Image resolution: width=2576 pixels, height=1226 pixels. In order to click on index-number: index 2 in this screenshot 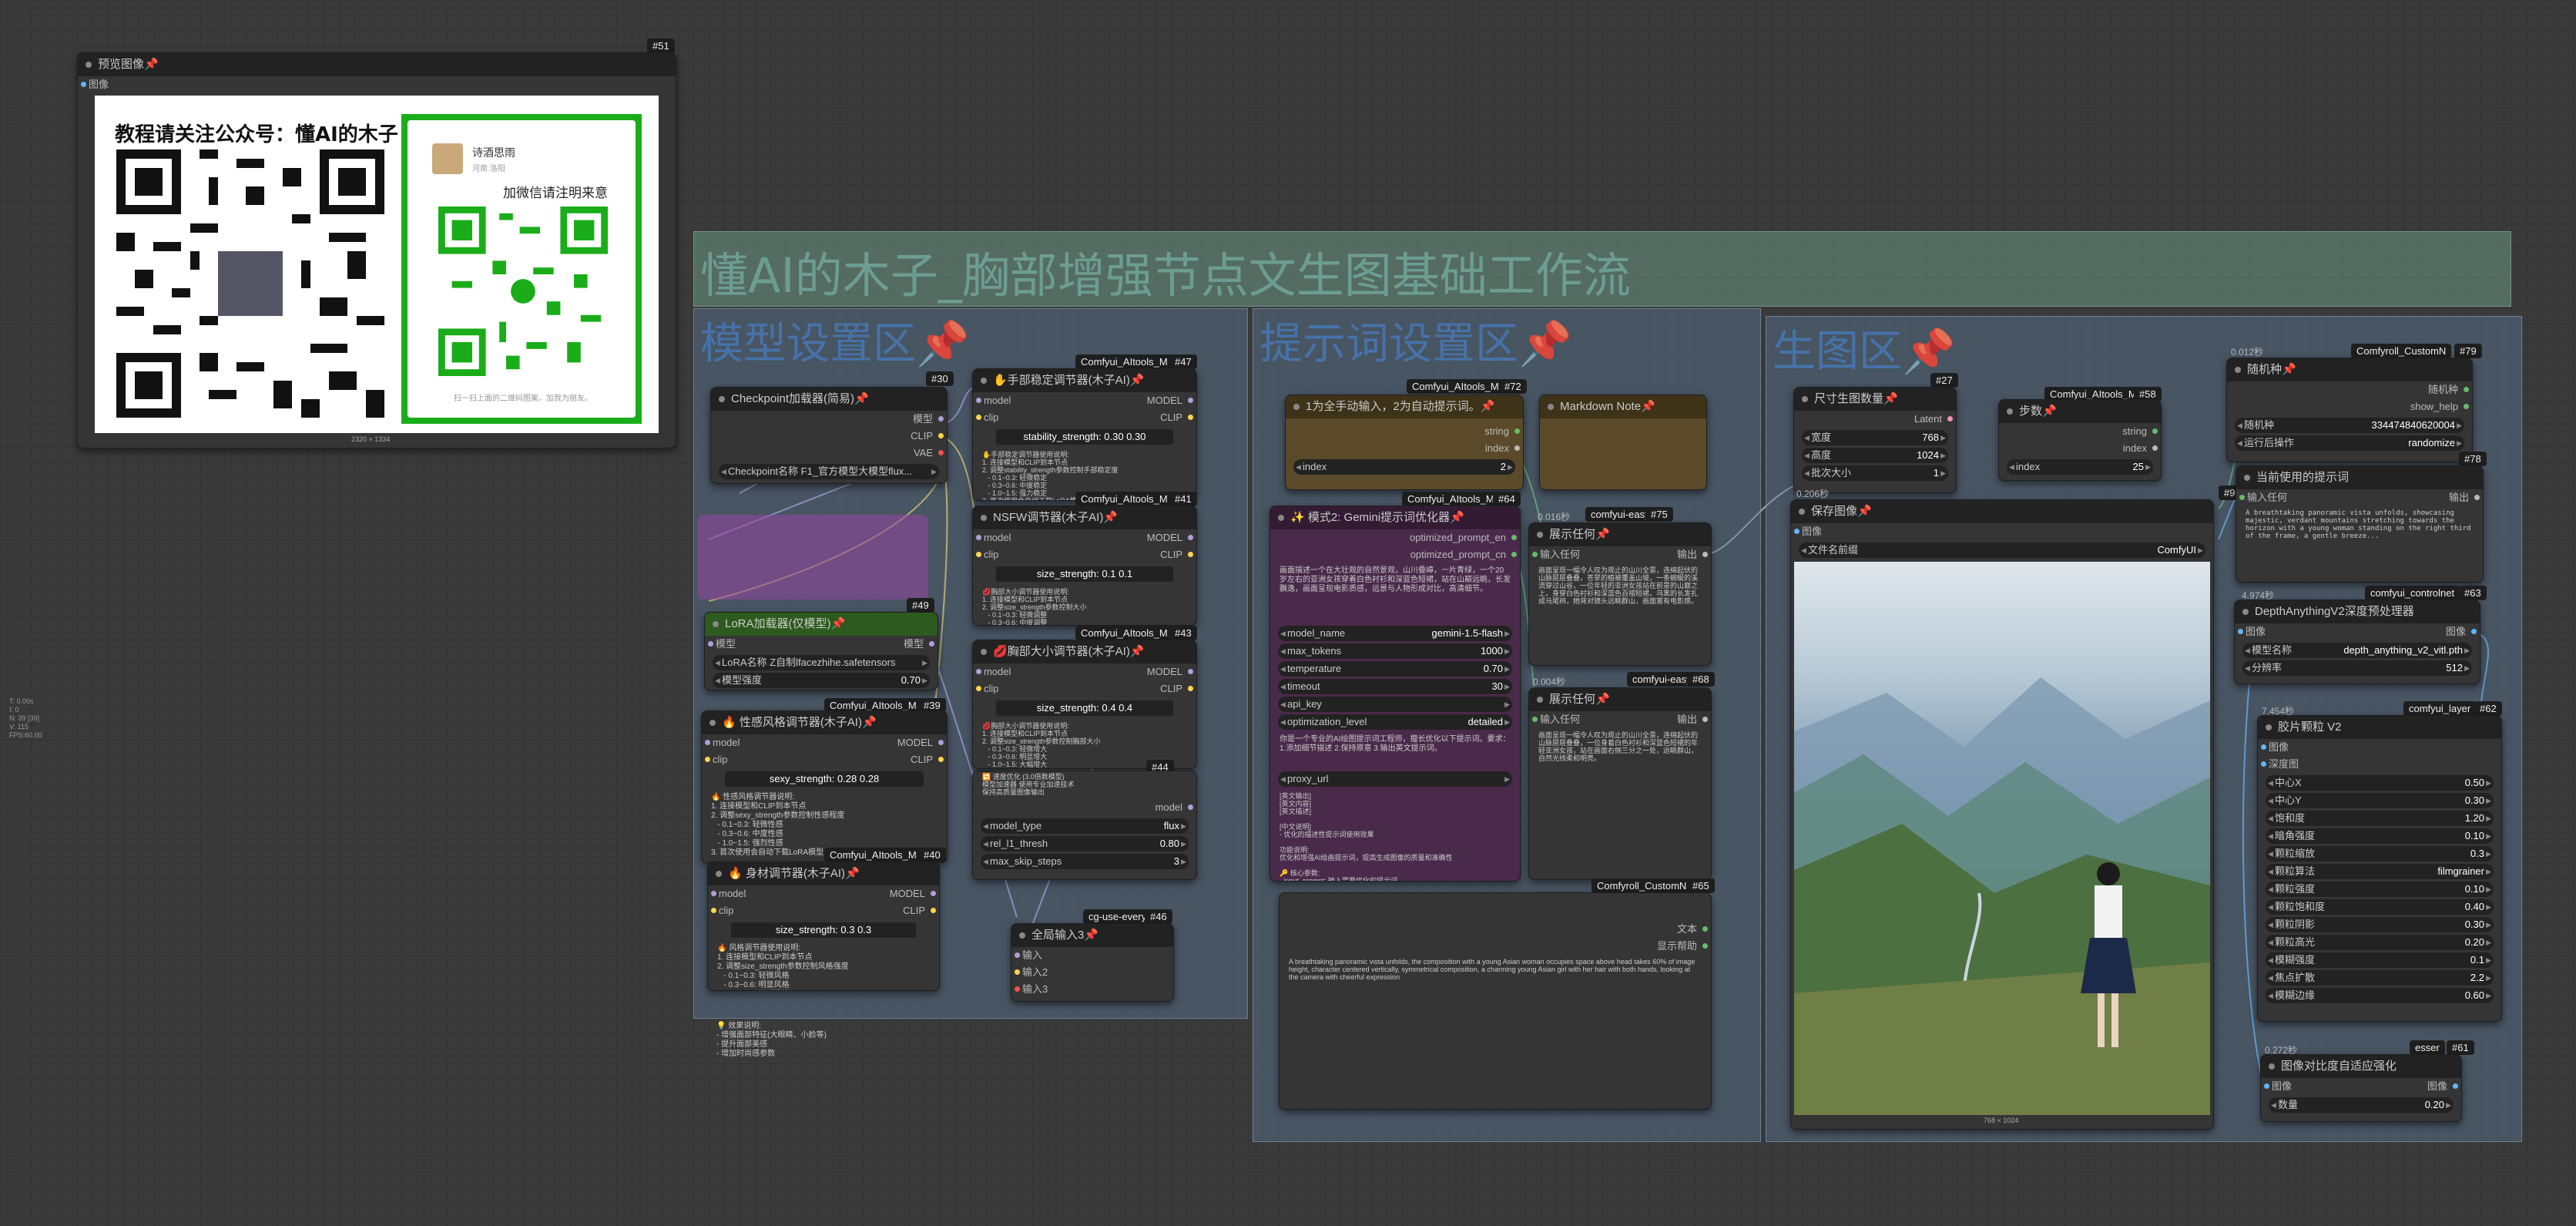, I will do `click(1404, 467)`.